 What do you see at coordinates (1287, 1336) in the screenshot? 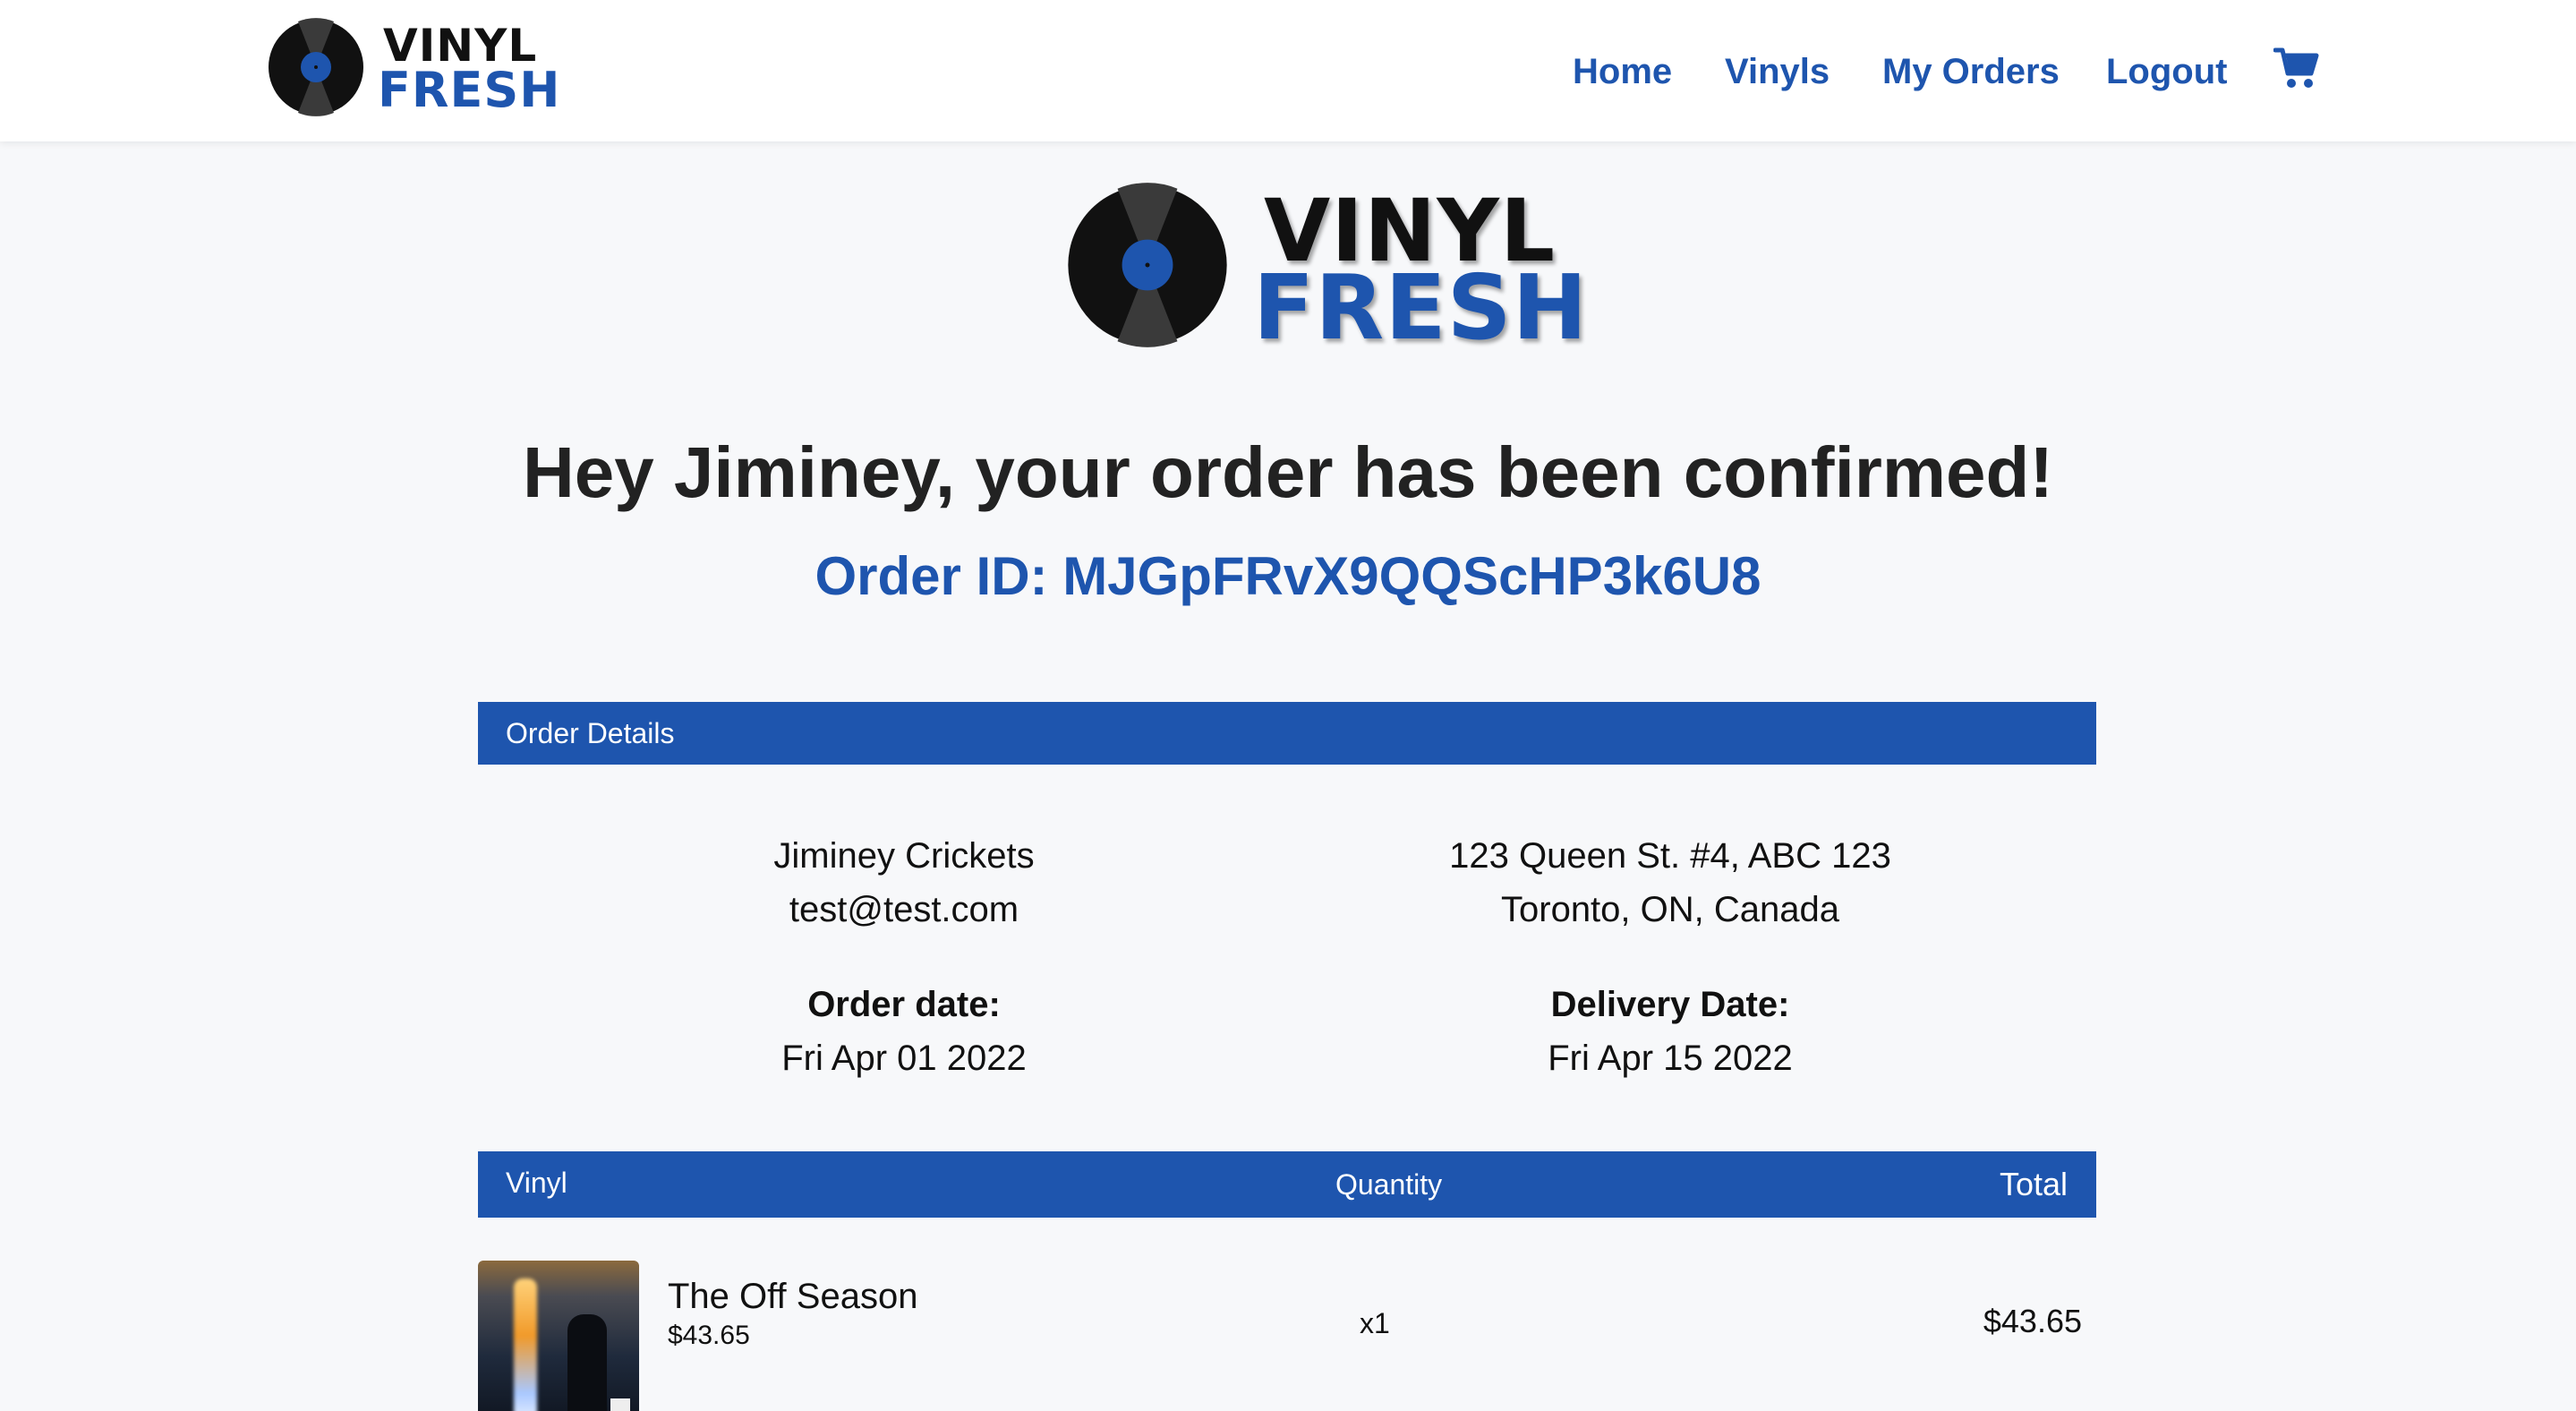
I see `table-row: The Off Season $43.65 x1 $43.65` at bounding box center [1287, 1336].